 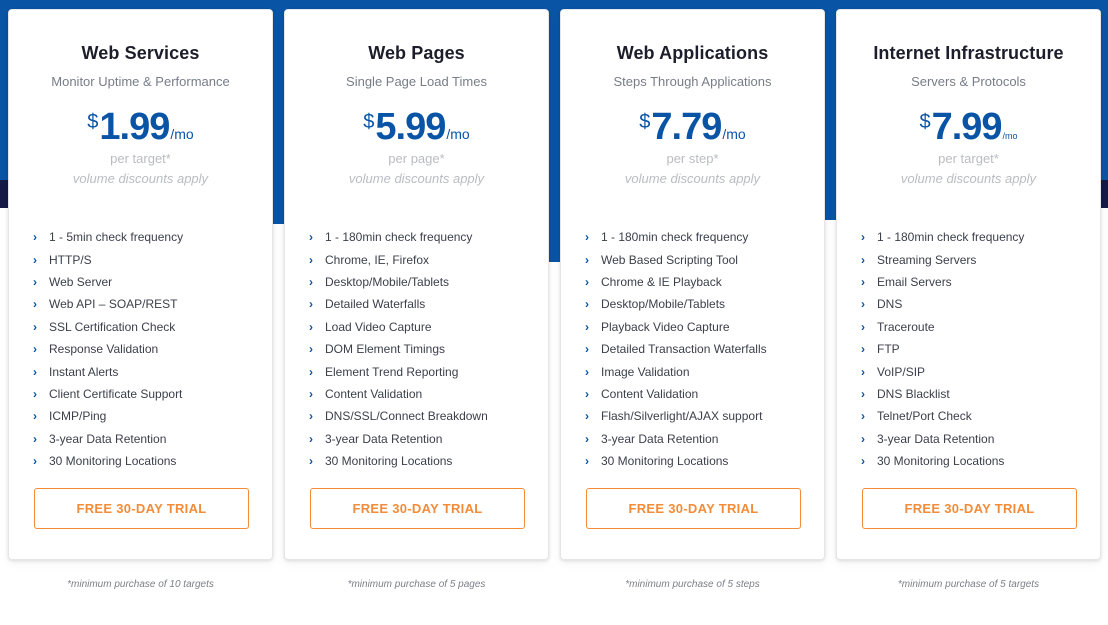 I want to click on feature-text: Detailed Waterfalls, so click(x=375, y=304).